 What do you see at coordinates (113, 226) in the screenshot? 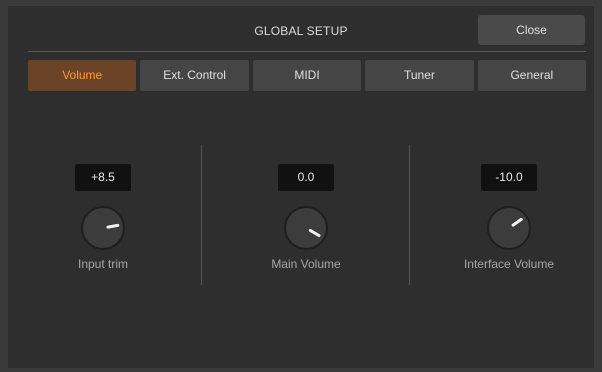
I see `knob-indicator` at bounding box center [113, 226].